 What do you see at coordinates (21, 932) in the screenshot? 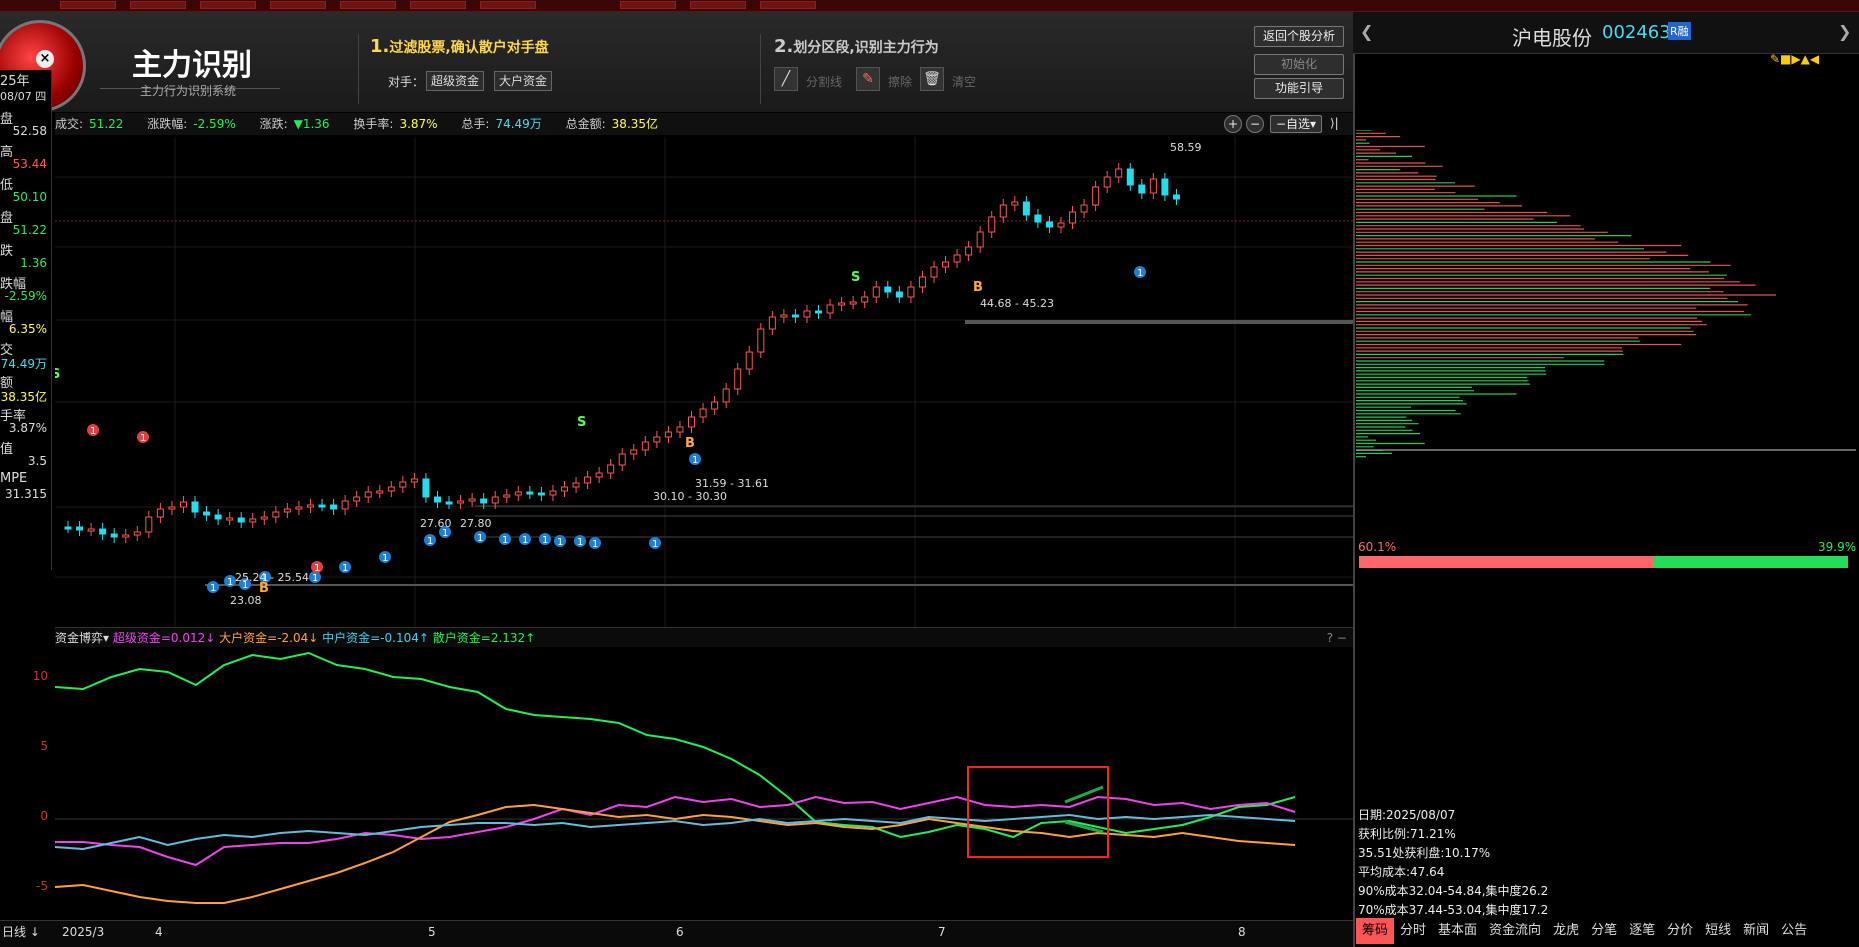
I see `period-selector: 日线 ↓` at bounding box center [21, 932].